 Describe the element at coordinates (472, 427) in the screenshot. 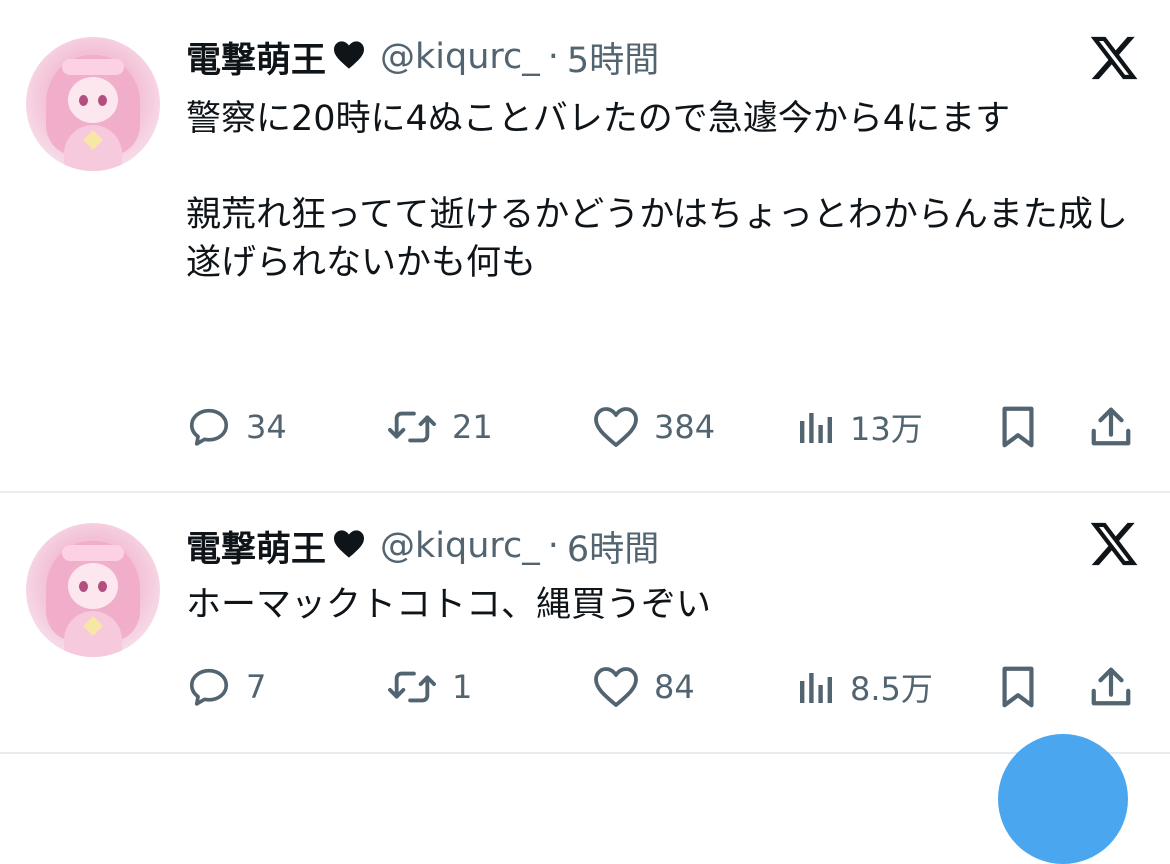

I see `retweet-count: 21` at that location.